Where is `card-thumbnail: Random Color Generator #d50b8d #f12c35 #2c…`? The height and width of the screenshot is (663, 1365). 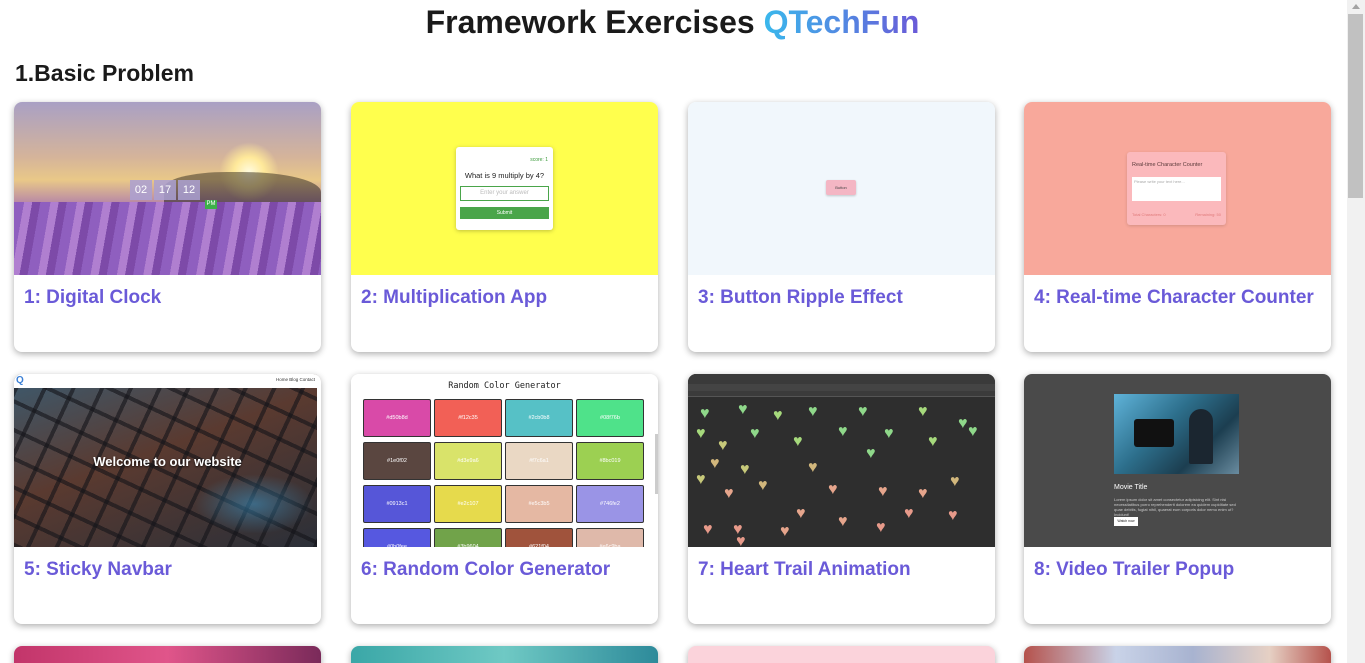 card-thumbnail: Random Color Generator #d50b8d #f12c35 #2c… is located at coordinates (504, 460).